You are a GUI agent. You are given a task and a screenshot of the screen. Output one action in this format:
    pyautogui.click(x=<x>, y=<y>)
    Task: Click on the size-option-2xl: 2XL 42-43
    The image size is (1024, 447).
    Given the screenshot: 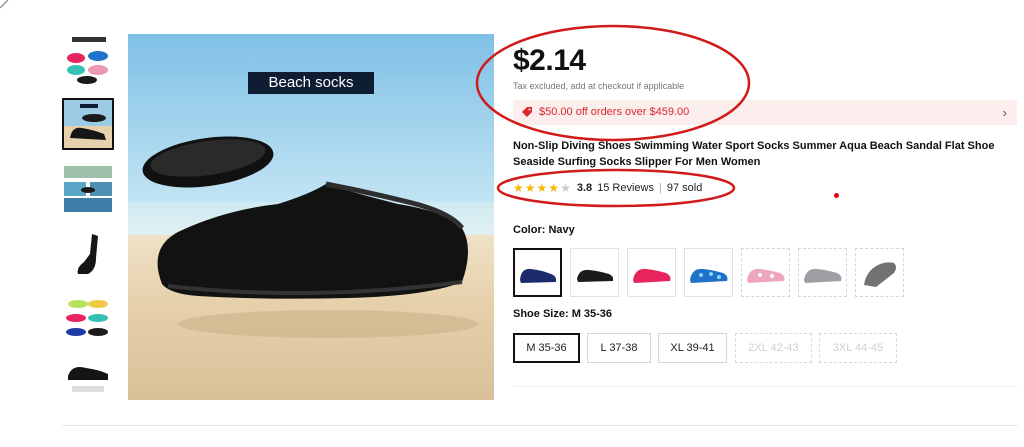 What is the action you would take?
    pyautogui.click(x=773, y=348)
    